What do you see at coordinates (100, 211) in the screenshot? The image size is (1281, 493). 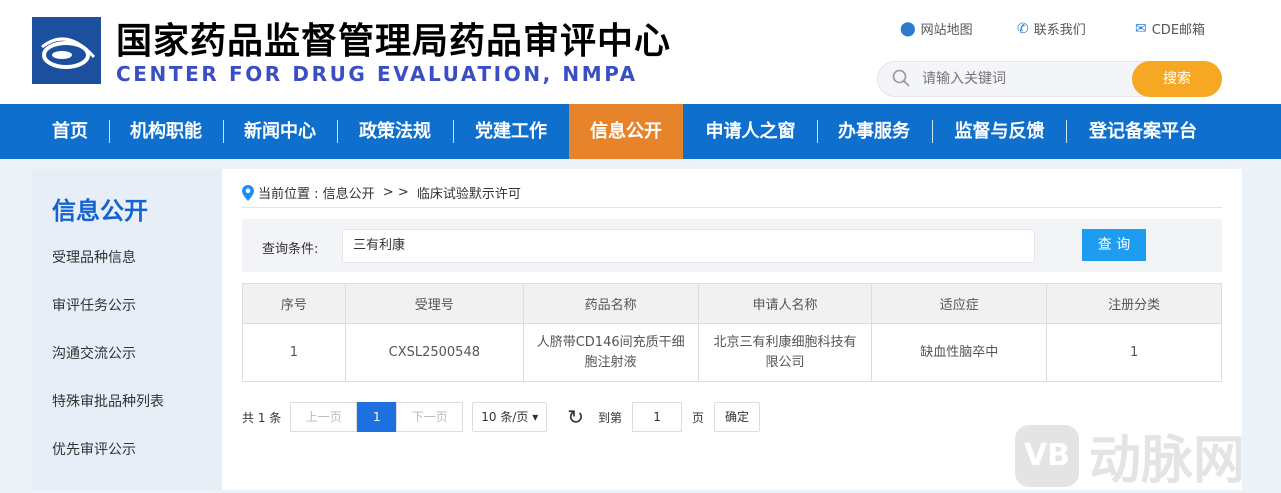 I see `sidebar-title: 信息公开` at bounding box center [100, 211].